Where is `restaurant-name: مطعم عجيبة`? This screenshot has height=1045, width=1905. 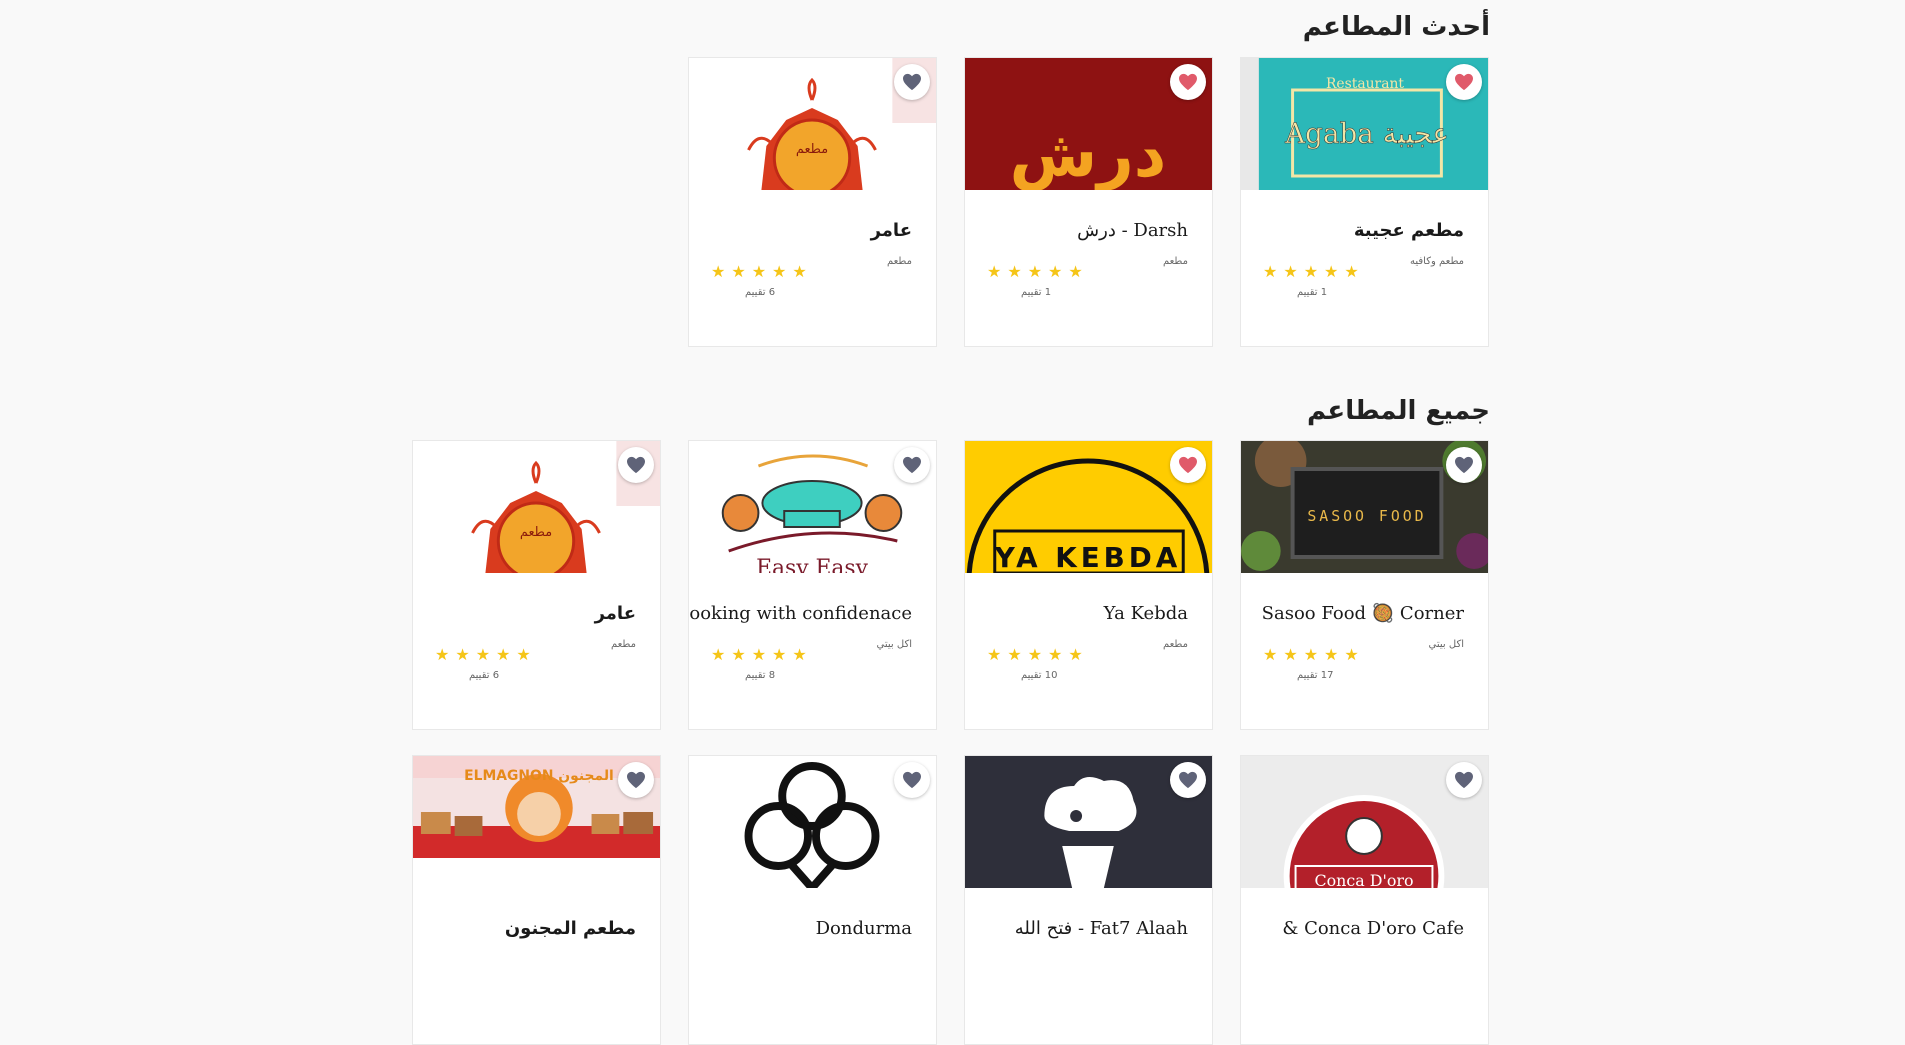 restaurant-name: مطعم عجيبة is located at coordinates (1409, 230).